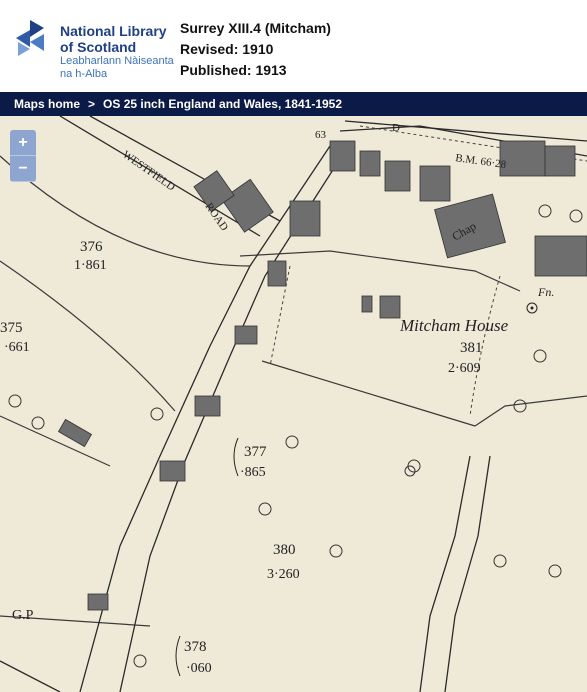 Image resolution: width=587 pixels, height=692 pixels. What do you see at coordinates (23, 615) in the screenshot?
I see `gp-label: G.P` at bounding box center [23, 615].